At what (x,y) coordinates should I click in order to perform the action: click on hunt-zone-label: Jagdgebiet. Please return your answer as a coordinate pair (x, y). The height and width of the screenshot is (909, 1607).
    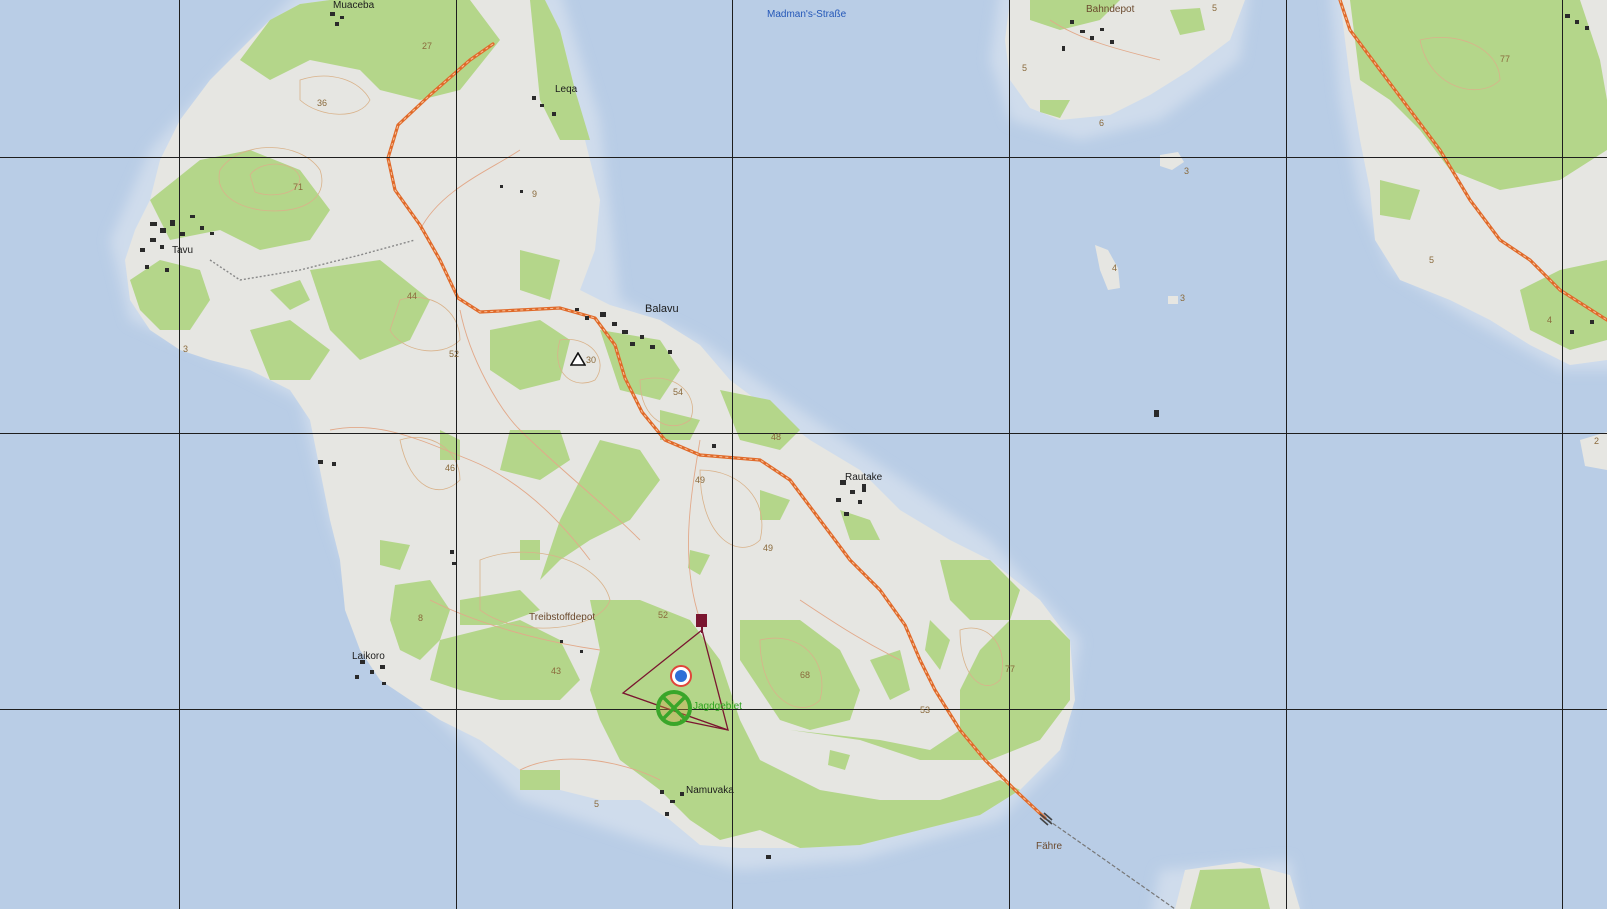
    Looking at the image, I should click on (717, 707).